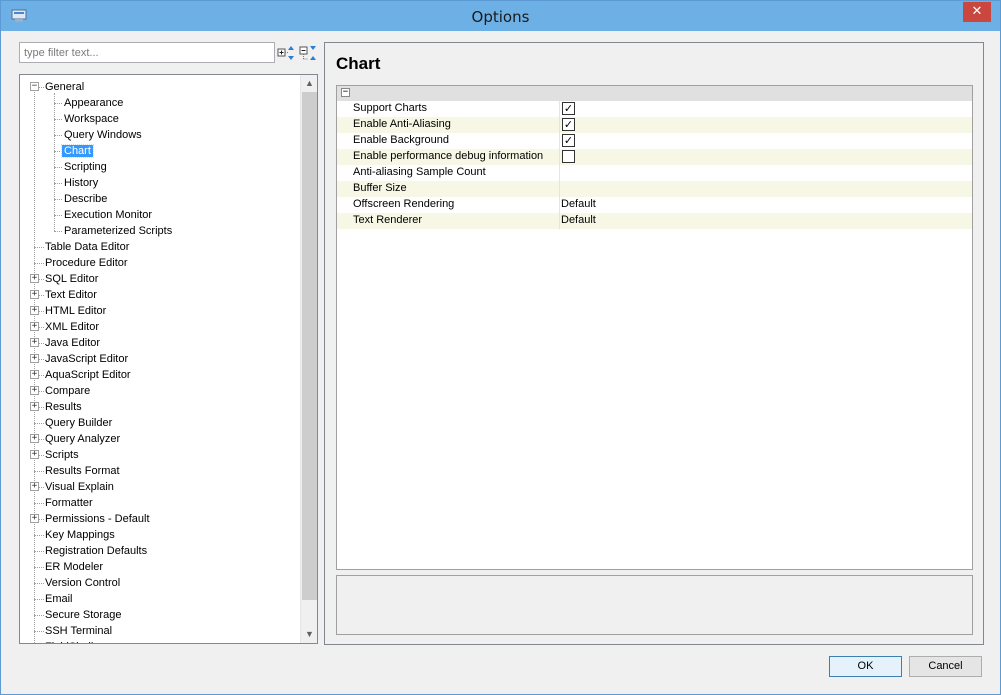 This screenshot has height=695, width=1001. I want to click on scroll-down-icon: ▼, so click(309, 634).